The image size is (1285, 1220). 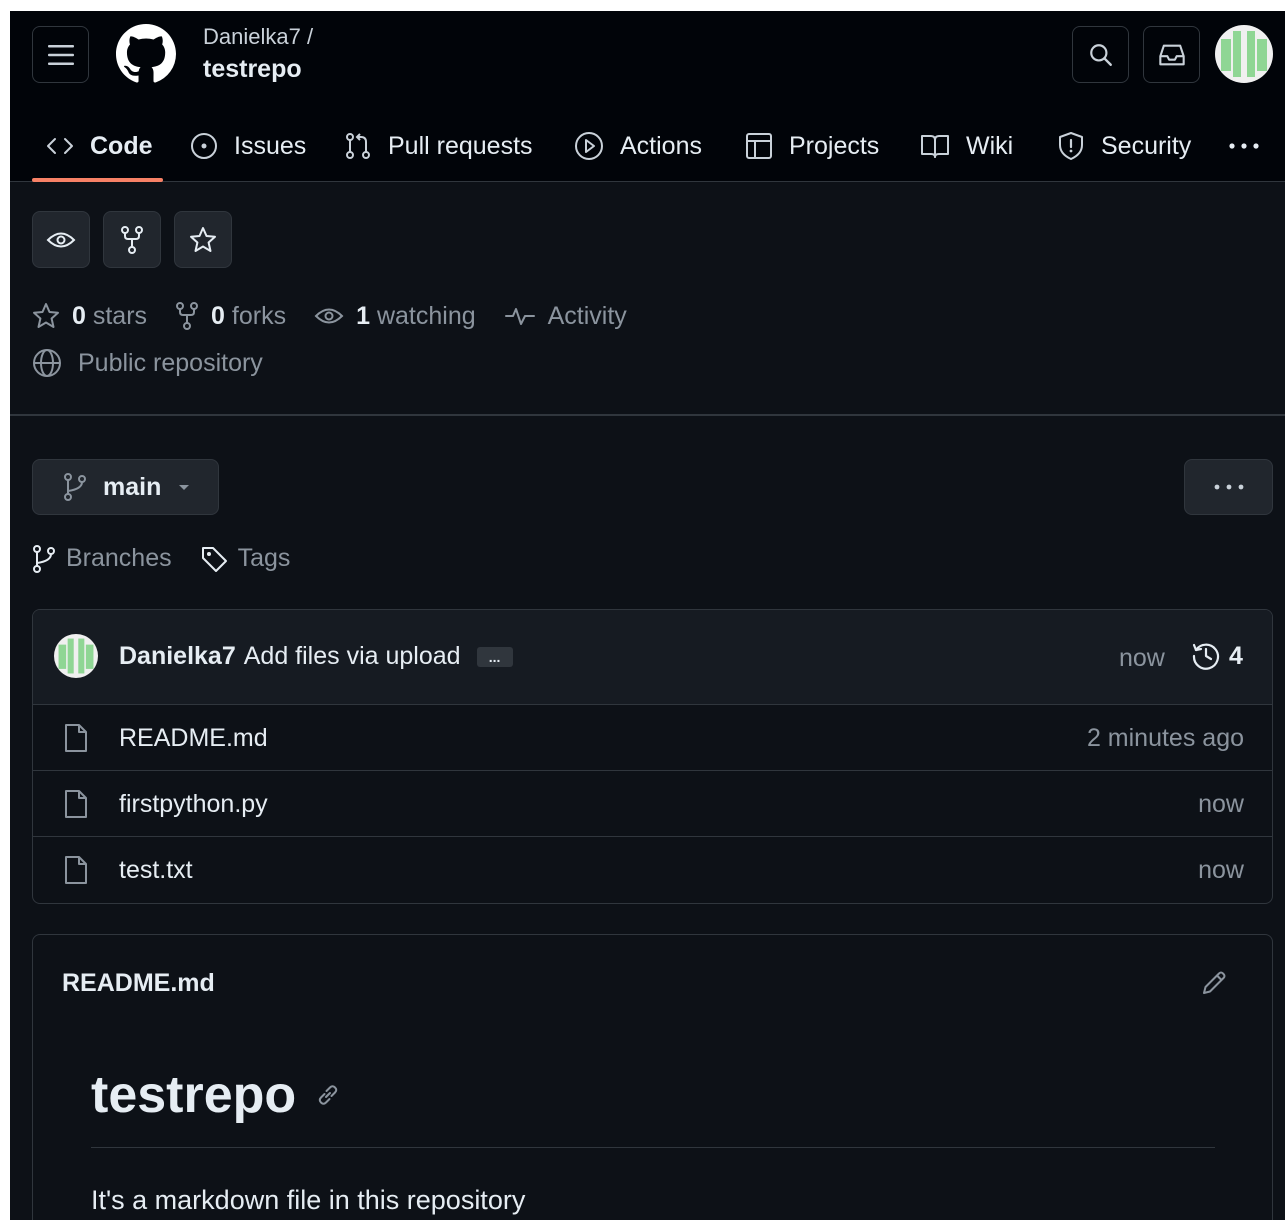 I want to click on readme-heading: testrepo, so click(x=216, y=1095).